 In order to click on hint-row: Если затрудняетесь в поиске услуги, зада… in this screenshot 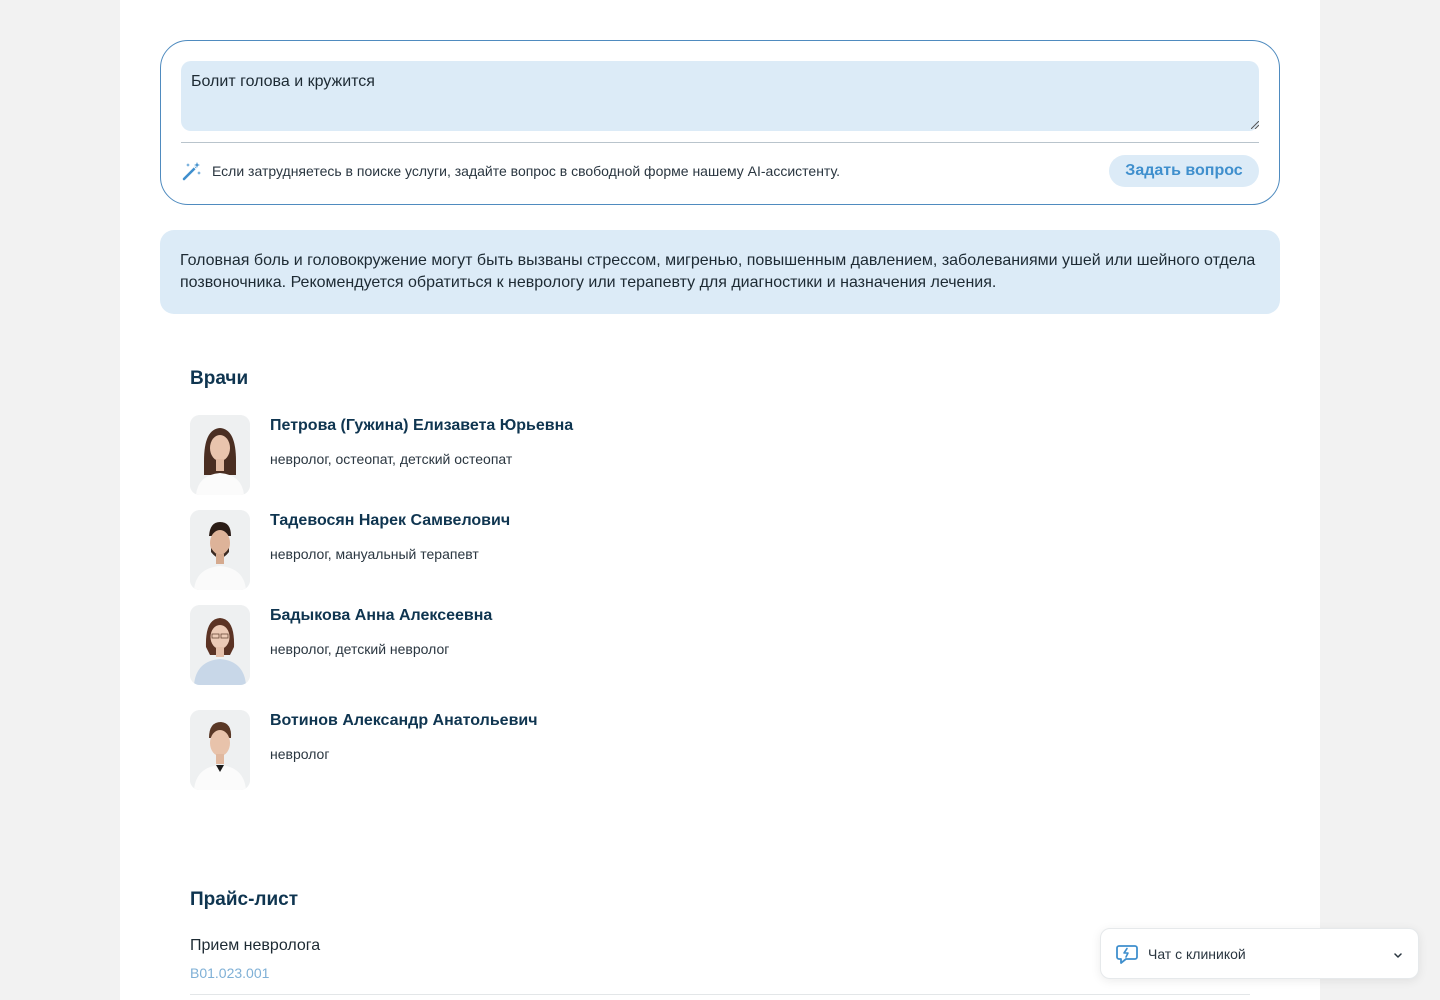, I will do `click(720, 171)`.